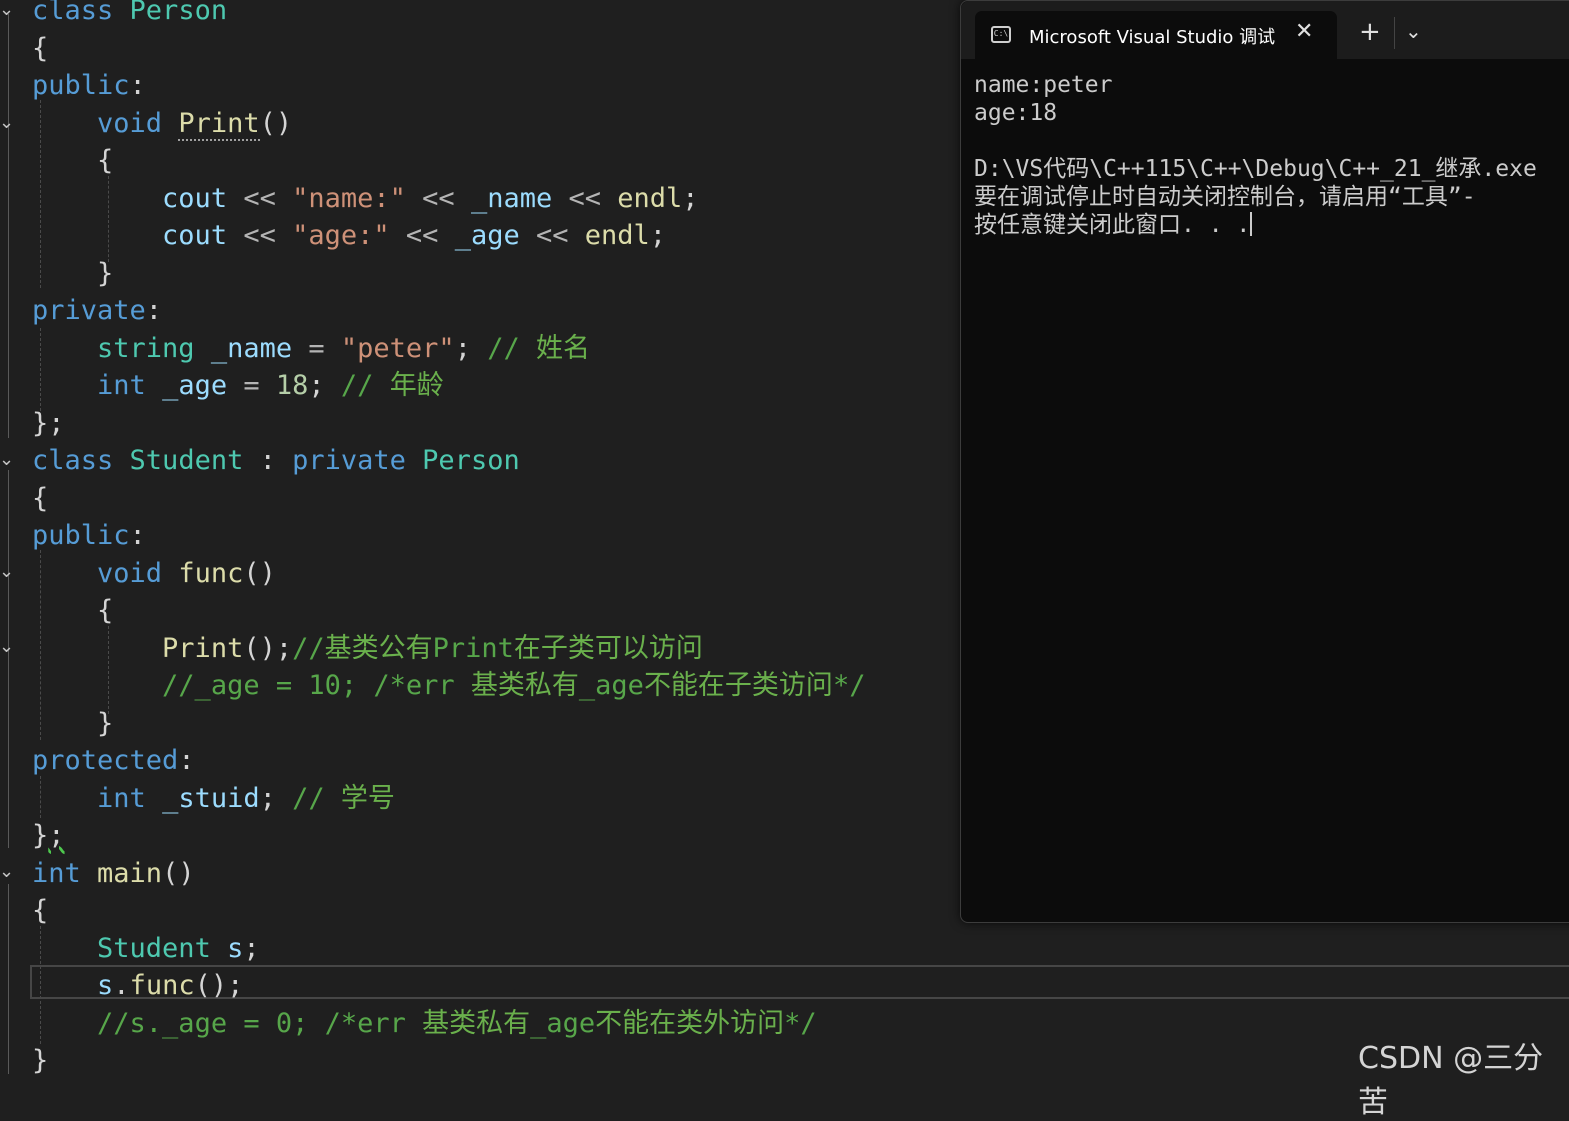 This screenshot has width=1569, height=1121. What do you see at coordinates (1156, 35) in the screenshot?
I see `console-tab: C:\ Microsoft Visual Studio 调试控 ✕` at bounding box center [1156, 35].